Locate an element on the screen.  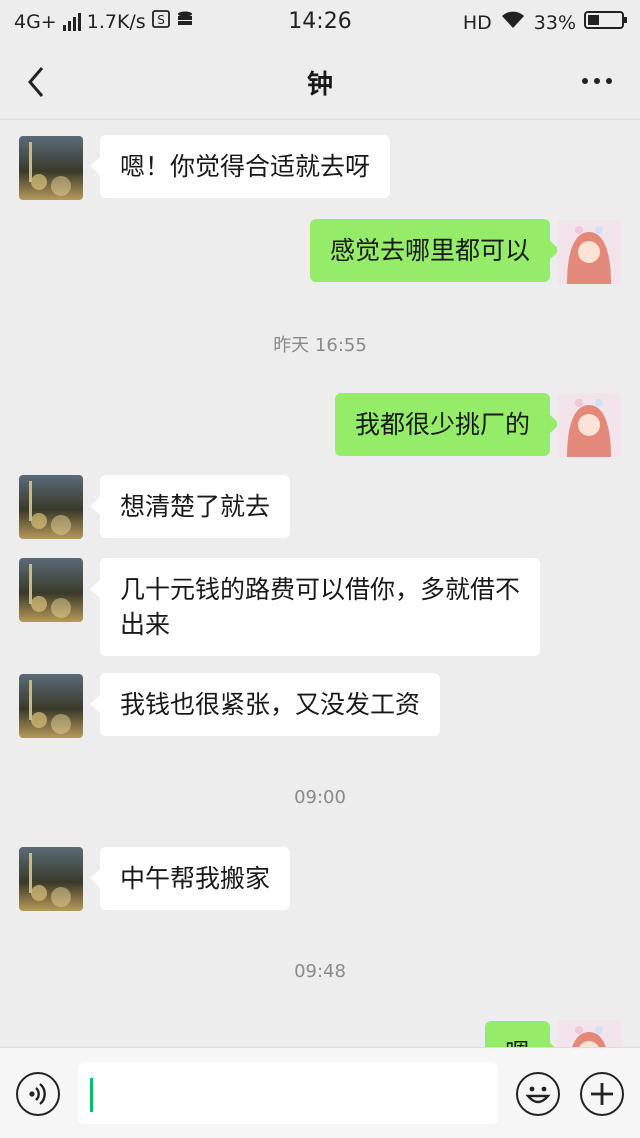
message-bubble-incoming: 几十元钱的路费可以借你，多就借不出来 is located at coordinates (315, 607).